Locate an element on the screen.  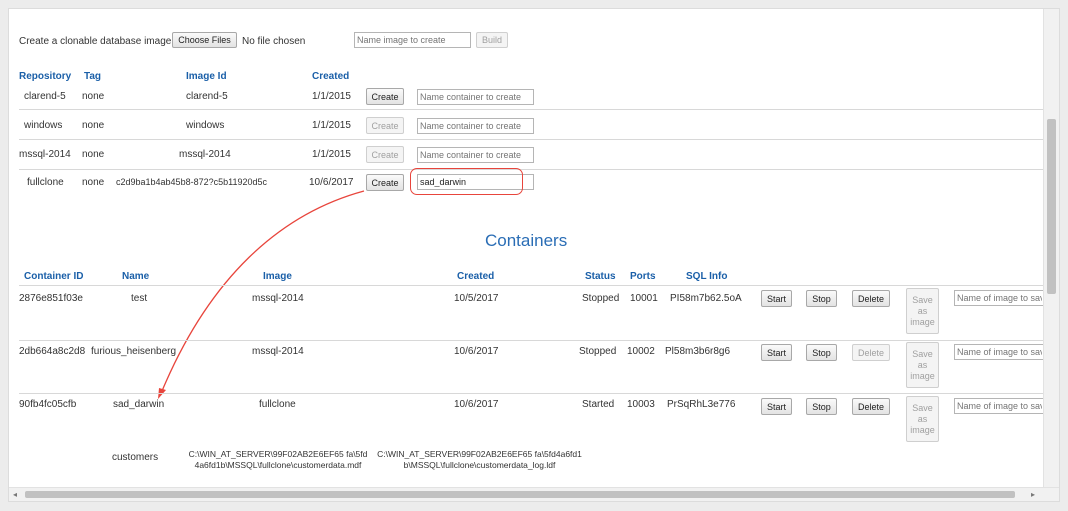
container-ports: 10002 is located at coordinates (641, 351).